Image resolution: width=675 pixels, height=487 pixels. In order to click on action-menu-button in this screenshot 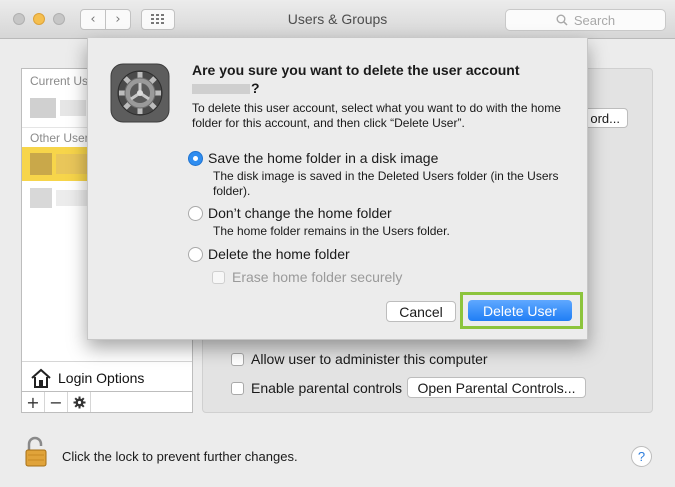, I will do `click(79, 402)`.